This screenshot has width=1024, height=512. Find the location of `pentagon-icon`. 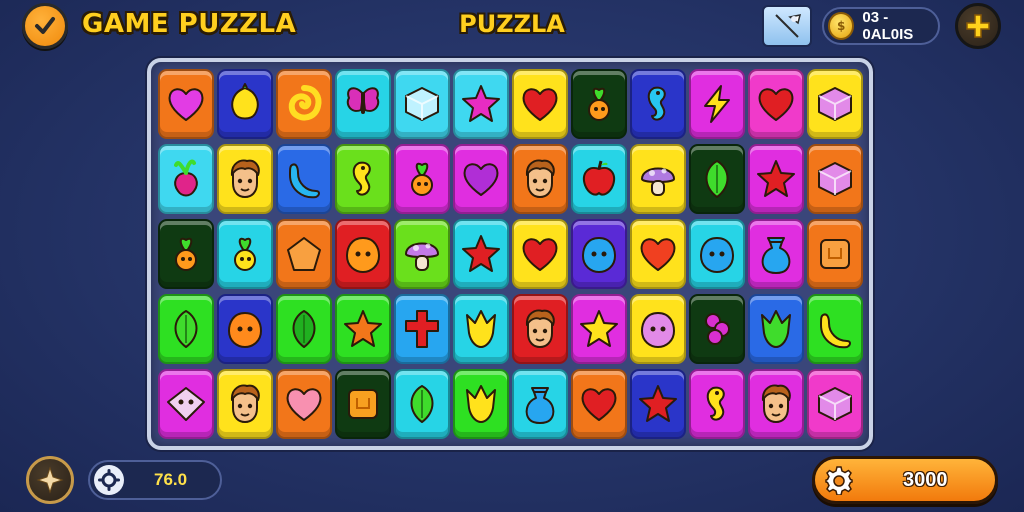

pentagon-icon is located at coordinates (304, 254).